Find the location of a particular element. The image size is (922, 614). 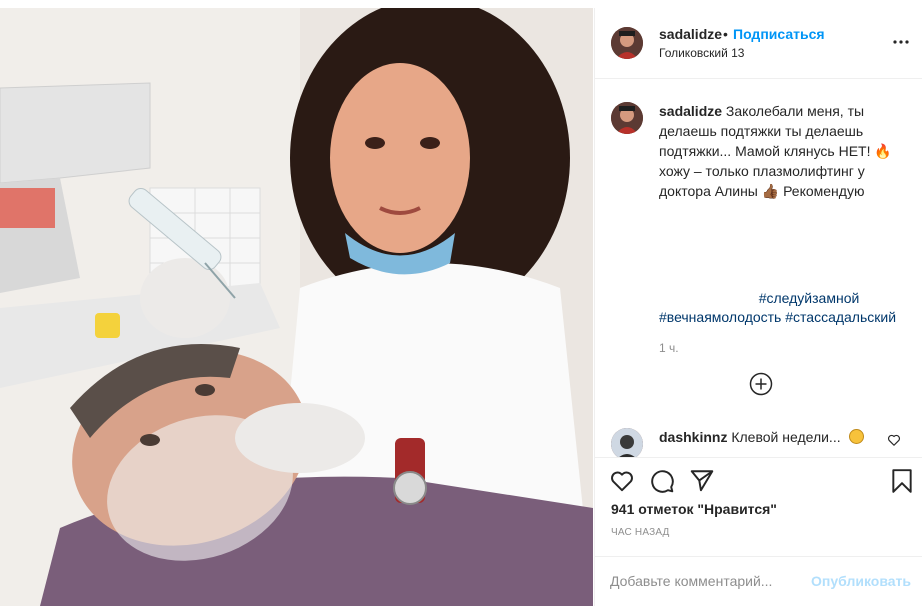

comment-input is located at coordinates (710, 581).